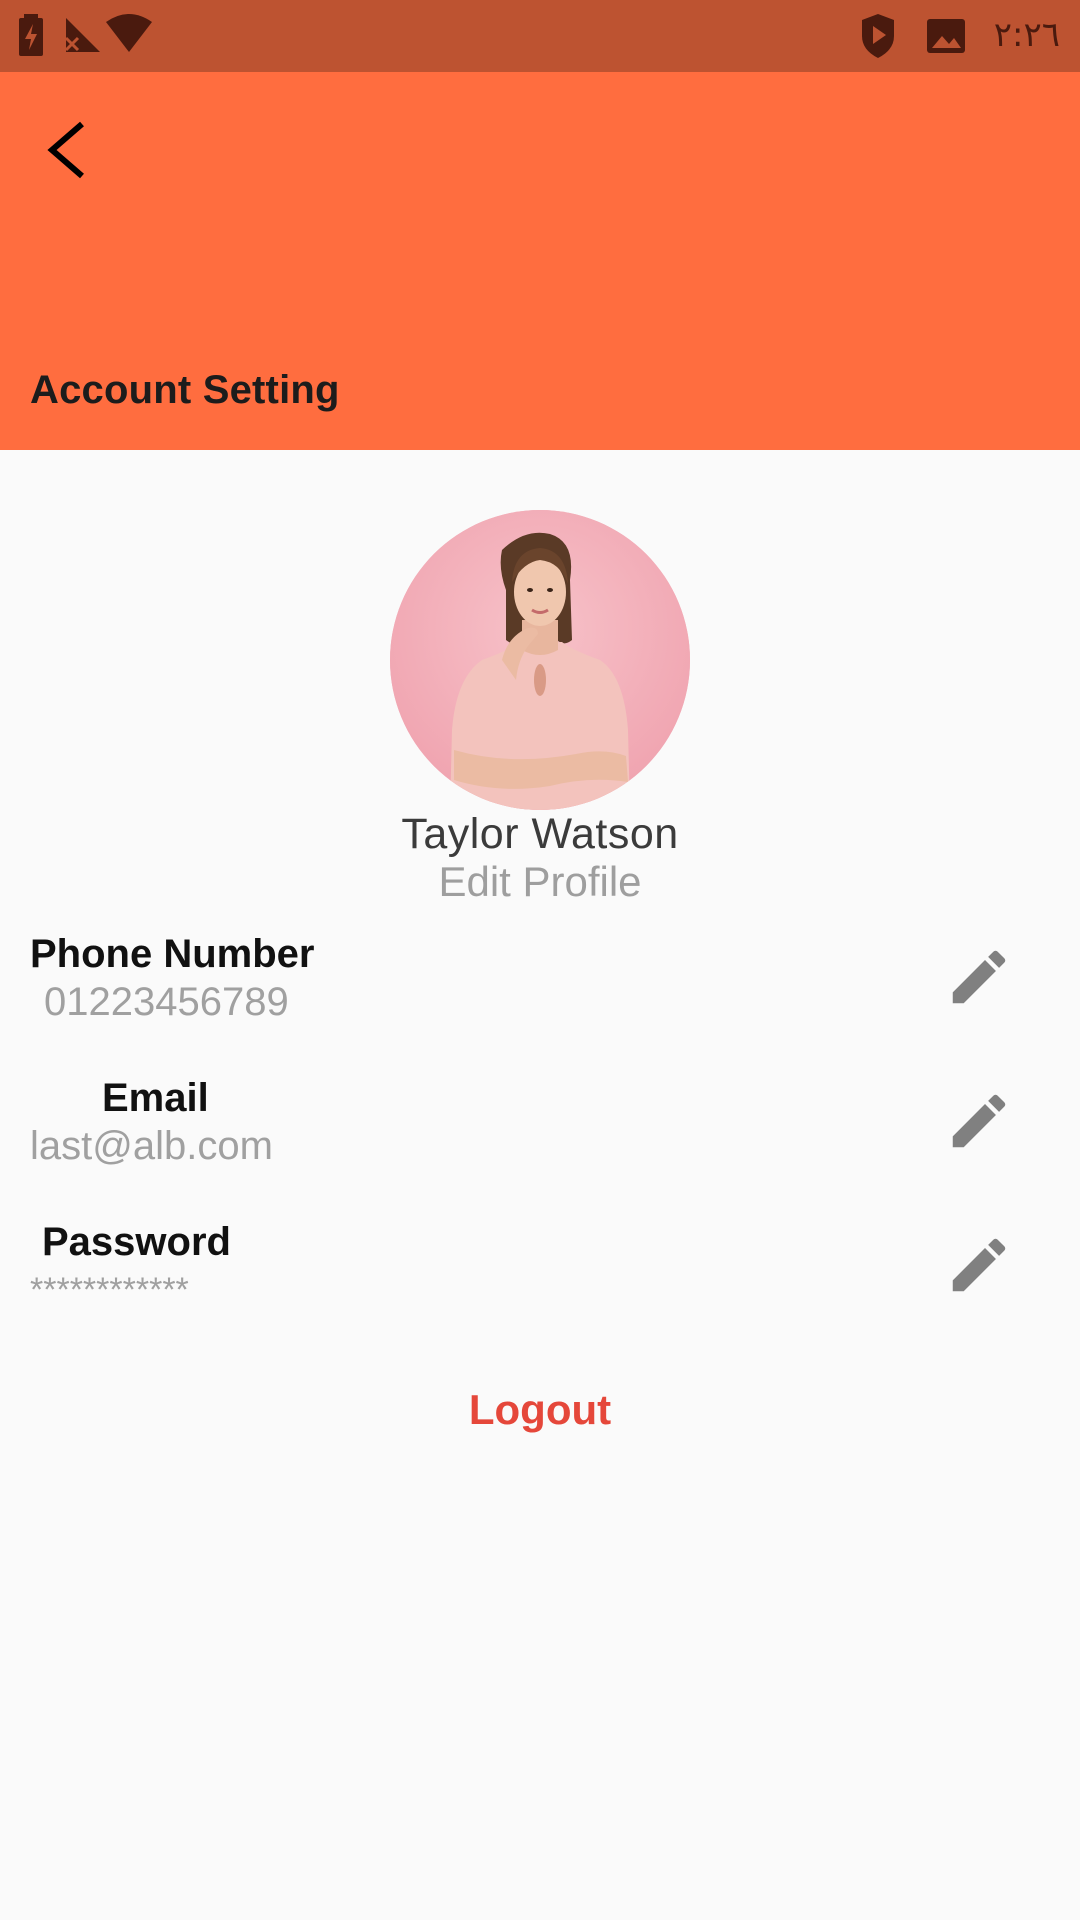 The image size is (1080, 1920). Describe the element at coordinates (82, 35) in the screenshot. I see `no-signal-icon` at that location.